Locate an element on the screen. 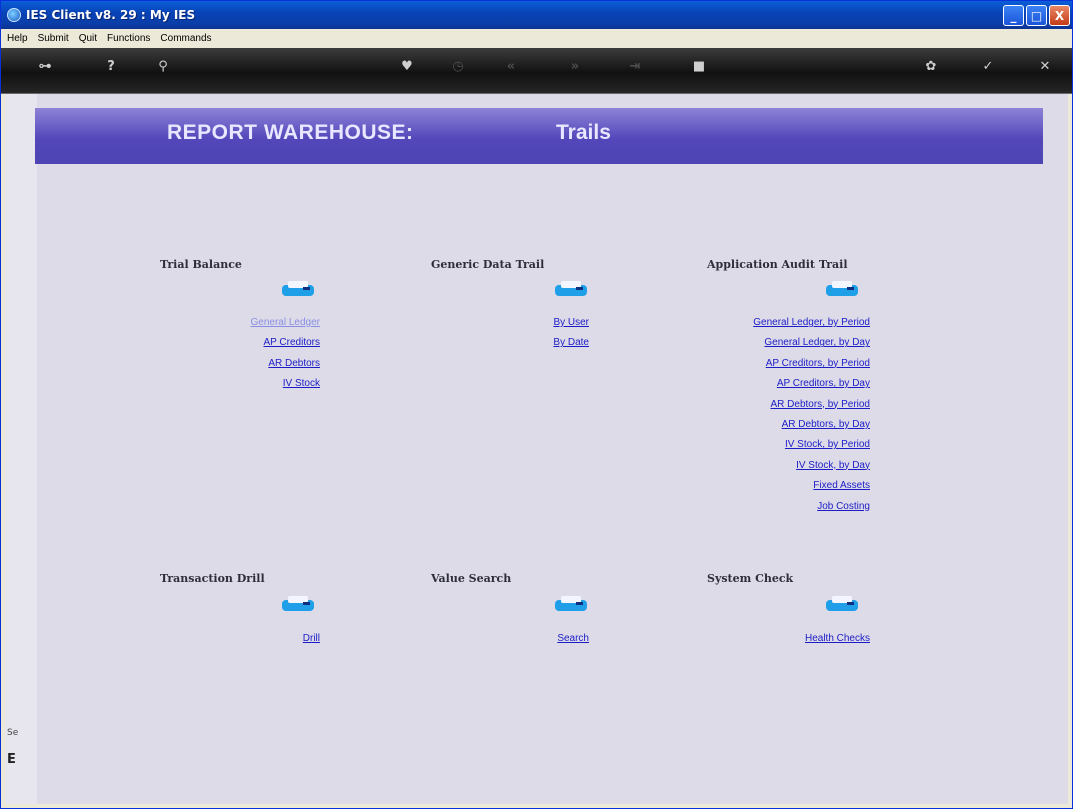 This screenshot has height=809, width=1073. link-fixed-assets: Fixed Assets is located at coordinates (811, 486).